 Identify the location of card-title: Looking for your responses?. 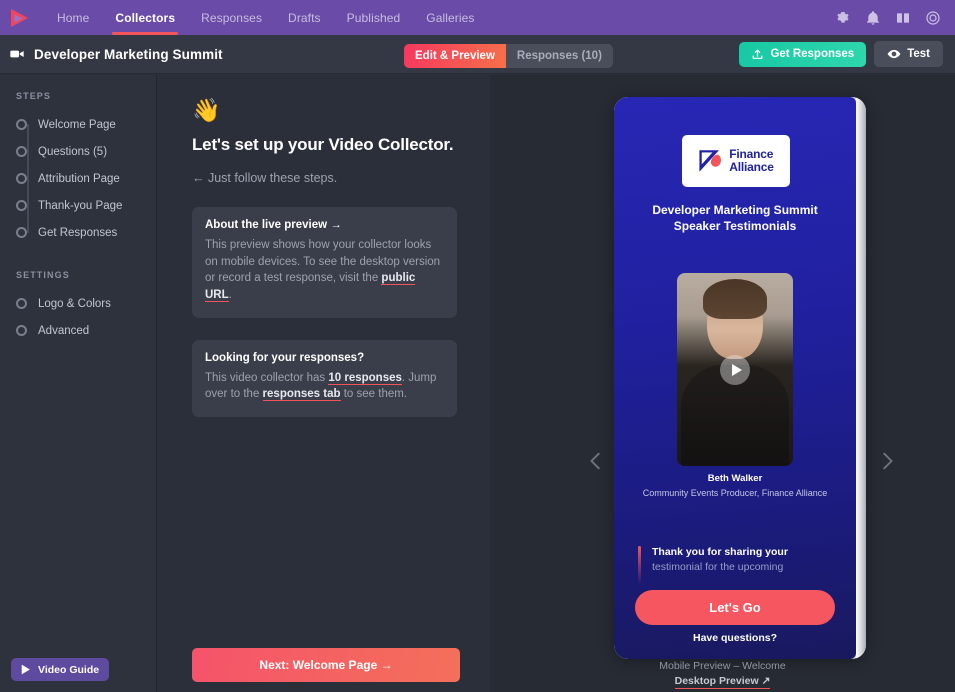
(285, 357).